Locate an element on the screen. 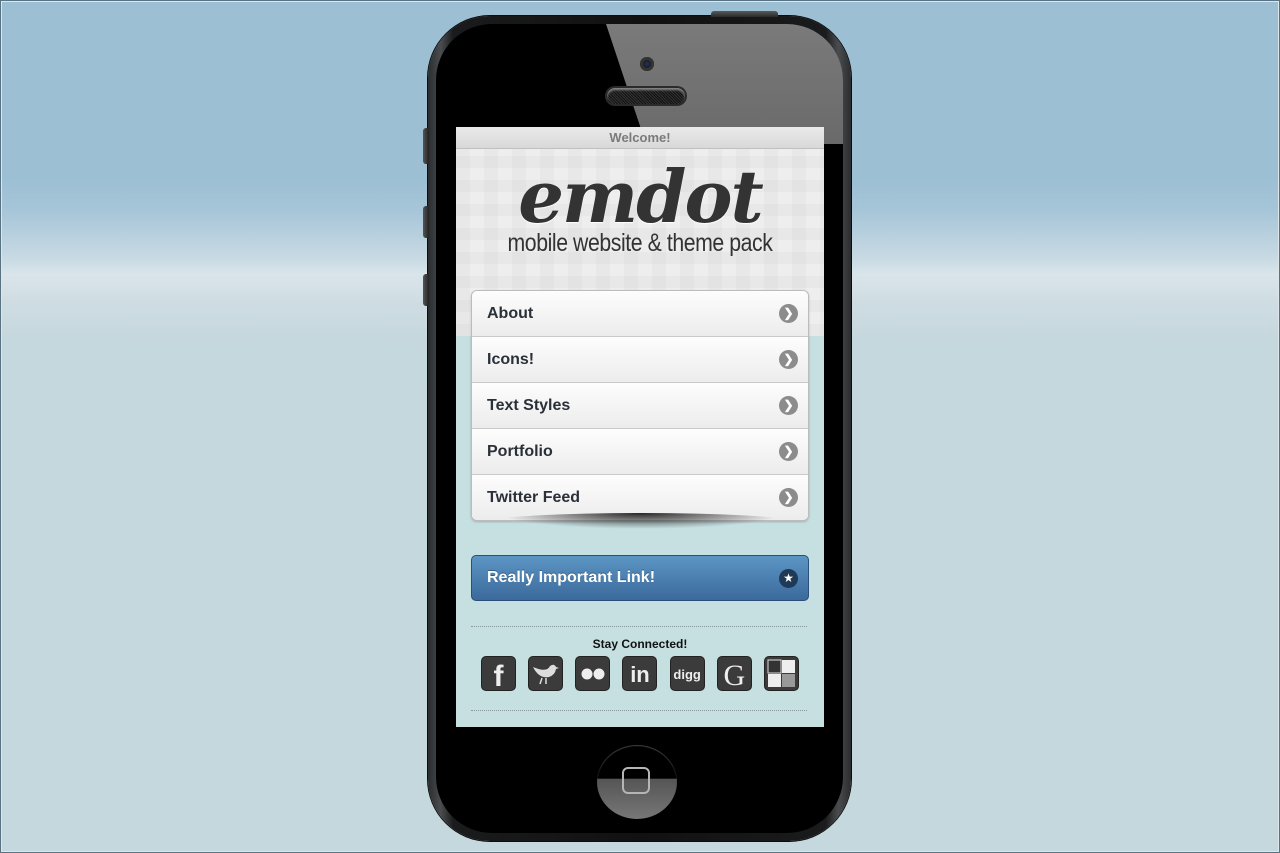  menu-item-label: Portfolio is located at coordinates (520, 451).